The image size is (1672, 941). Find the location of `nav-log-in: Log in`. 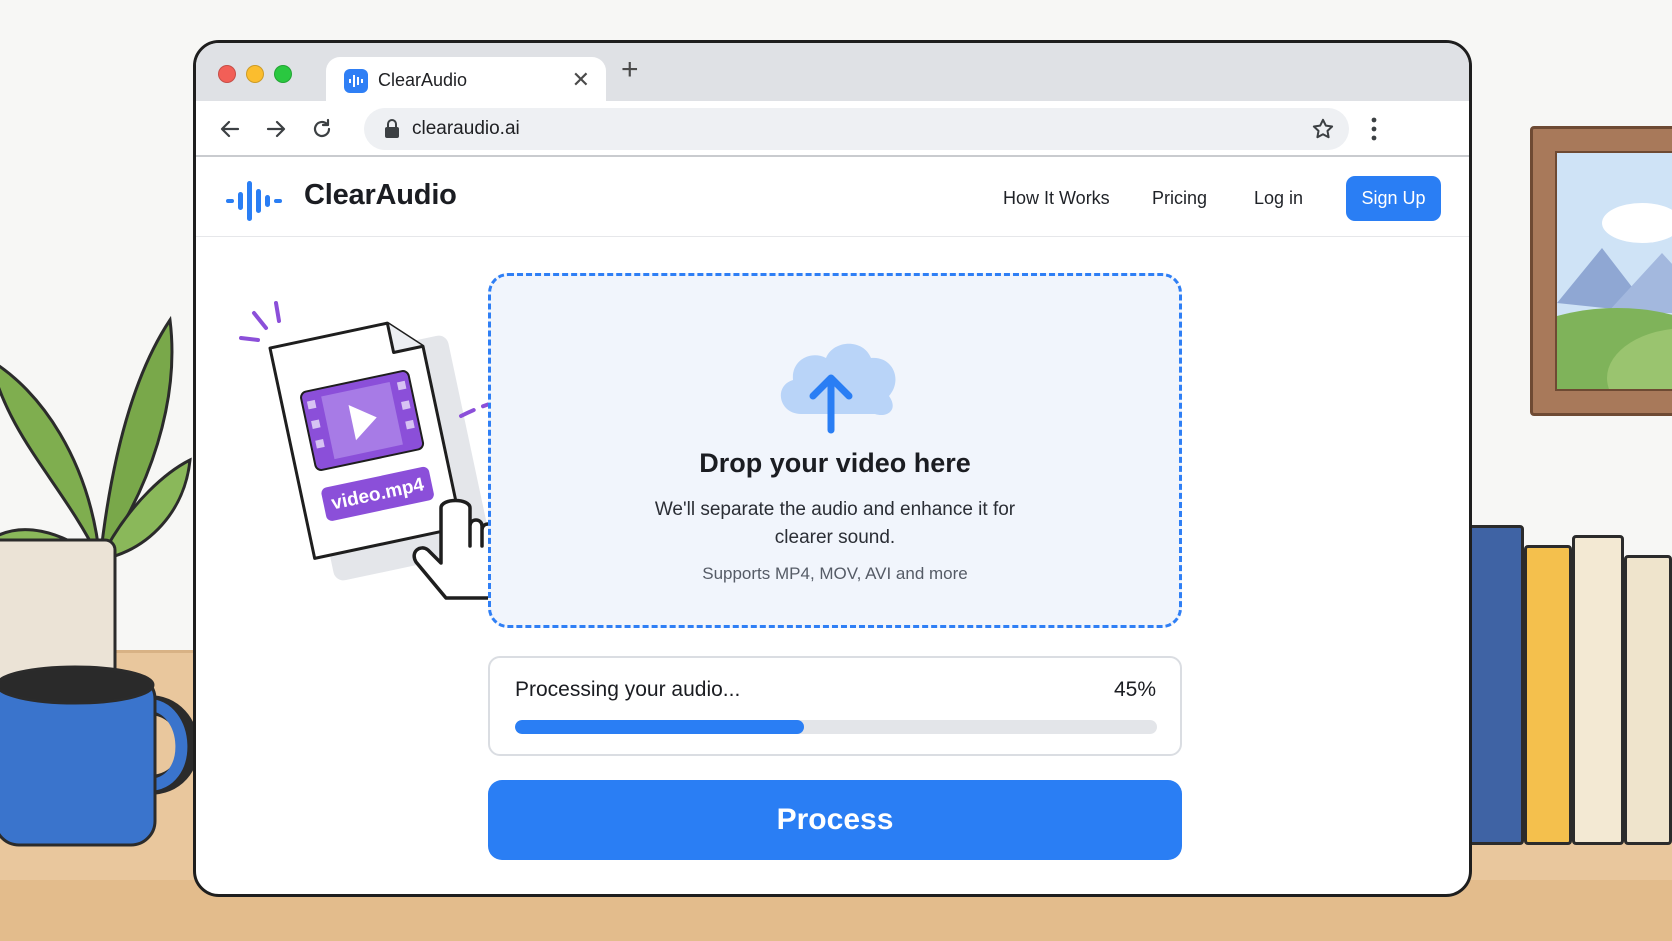

nav-log-in: Log in is located at coordinates (1278, 198).